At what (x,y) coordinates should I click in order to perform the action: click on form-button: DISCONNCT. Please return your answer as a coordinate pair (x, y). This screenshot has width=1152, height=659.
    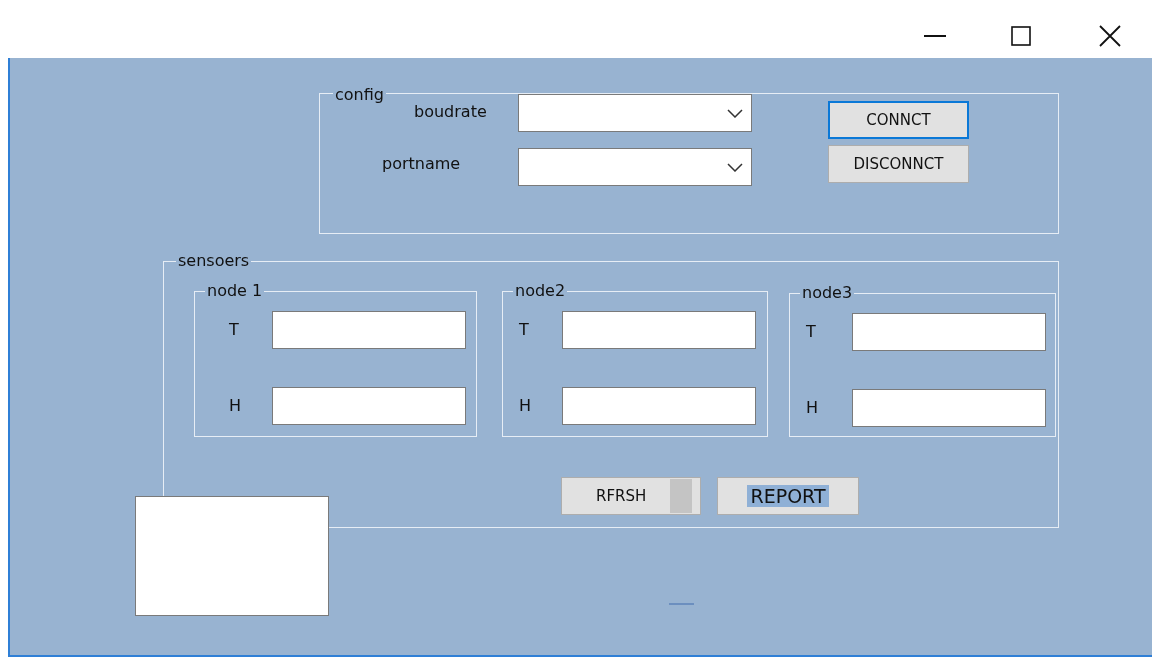
    Looking at the image, I should click on (898, 164).